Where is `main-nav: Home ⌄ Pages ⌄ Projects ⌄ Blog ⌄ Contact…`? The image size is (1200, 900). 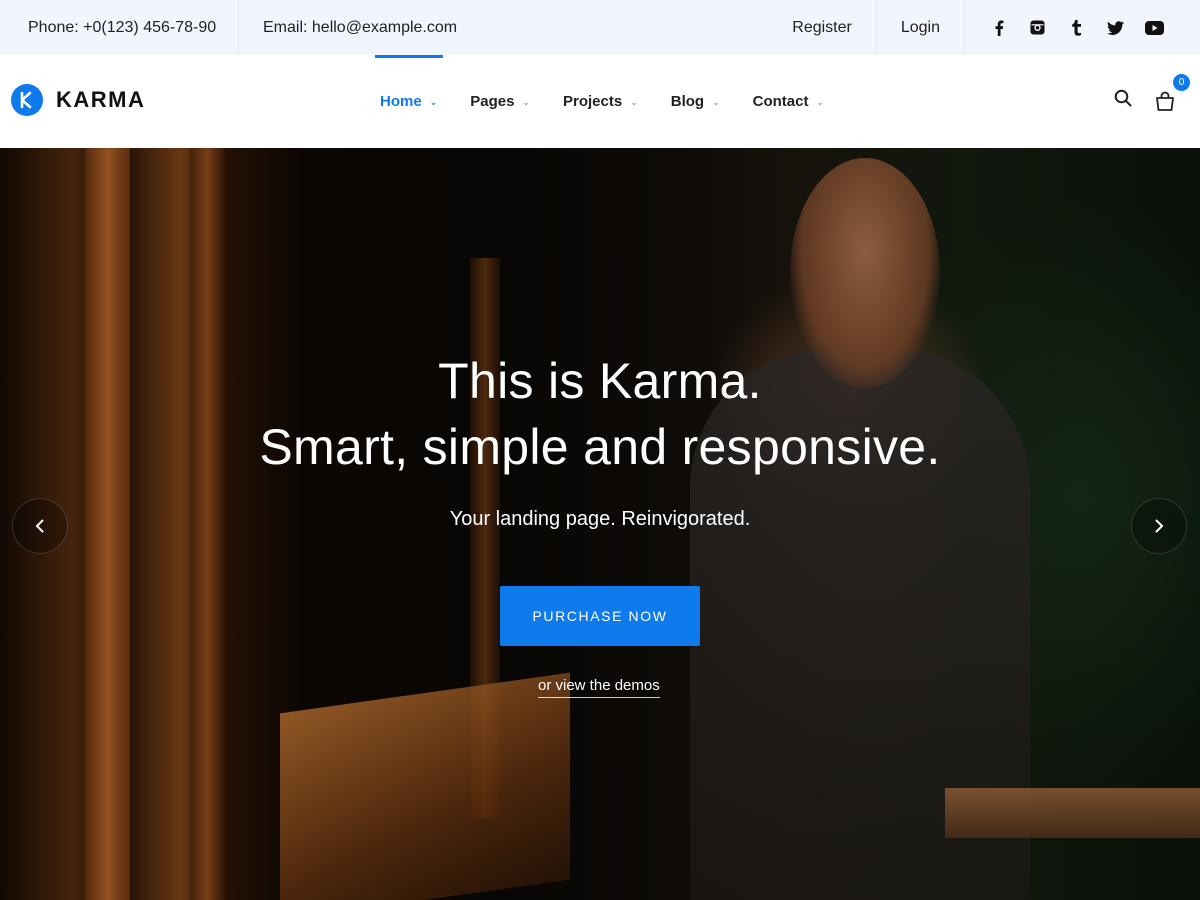
main-nav: Home ⌄ Pages ⌄ Projects ⌄ Blog ⌄ Contact… is located at coordinates (615, 101).